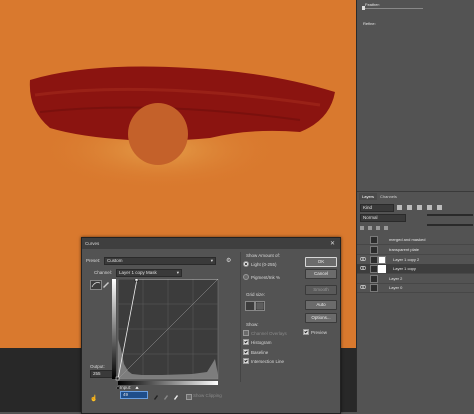 Image resolution: width=474 pixels, height=414 pixels. Describe the element at coordinates (393, 8) in the screenshot. I see `feather-slider` at that location.